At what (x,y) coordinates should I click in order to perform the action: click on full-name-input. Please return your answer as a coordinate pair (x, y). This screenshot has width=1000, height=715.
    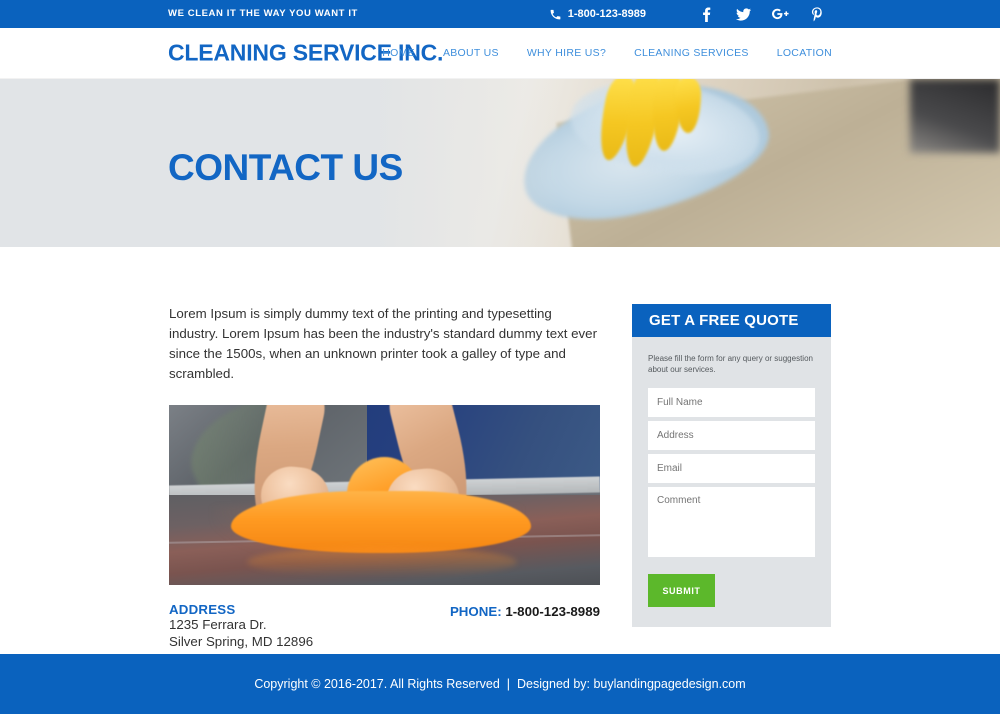
    Looking at the image, I should click on (731, 402).